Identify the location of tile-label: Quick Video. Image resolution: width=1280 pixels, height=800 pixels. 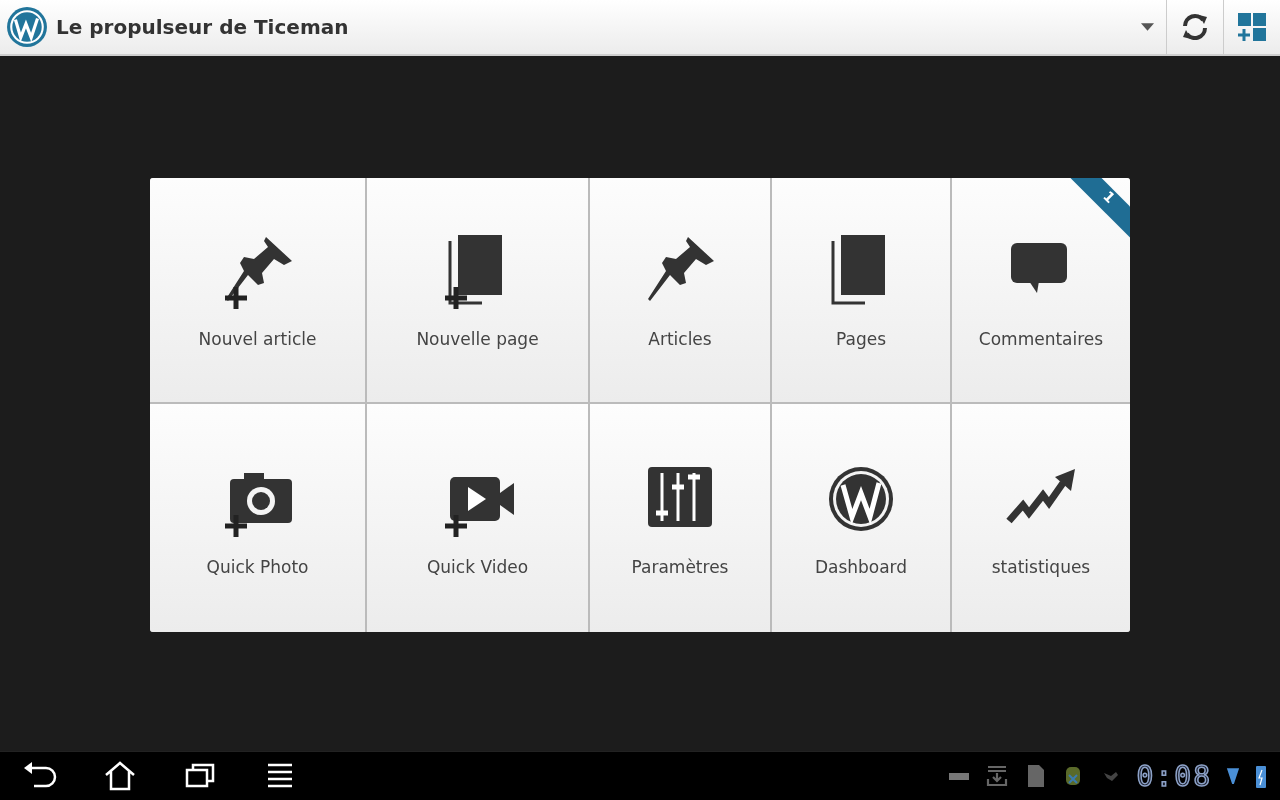
(477, 567).